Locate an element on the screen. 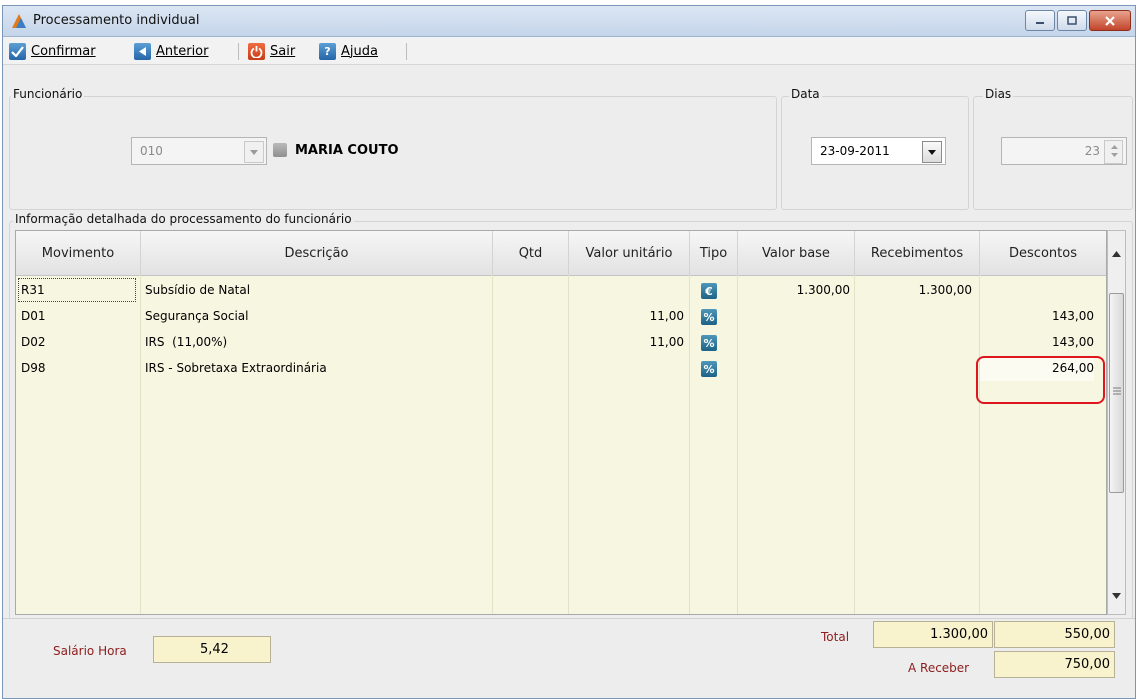 The image size is (1138, 699). scroll-down-icon is located at coordinates (1116, 596).